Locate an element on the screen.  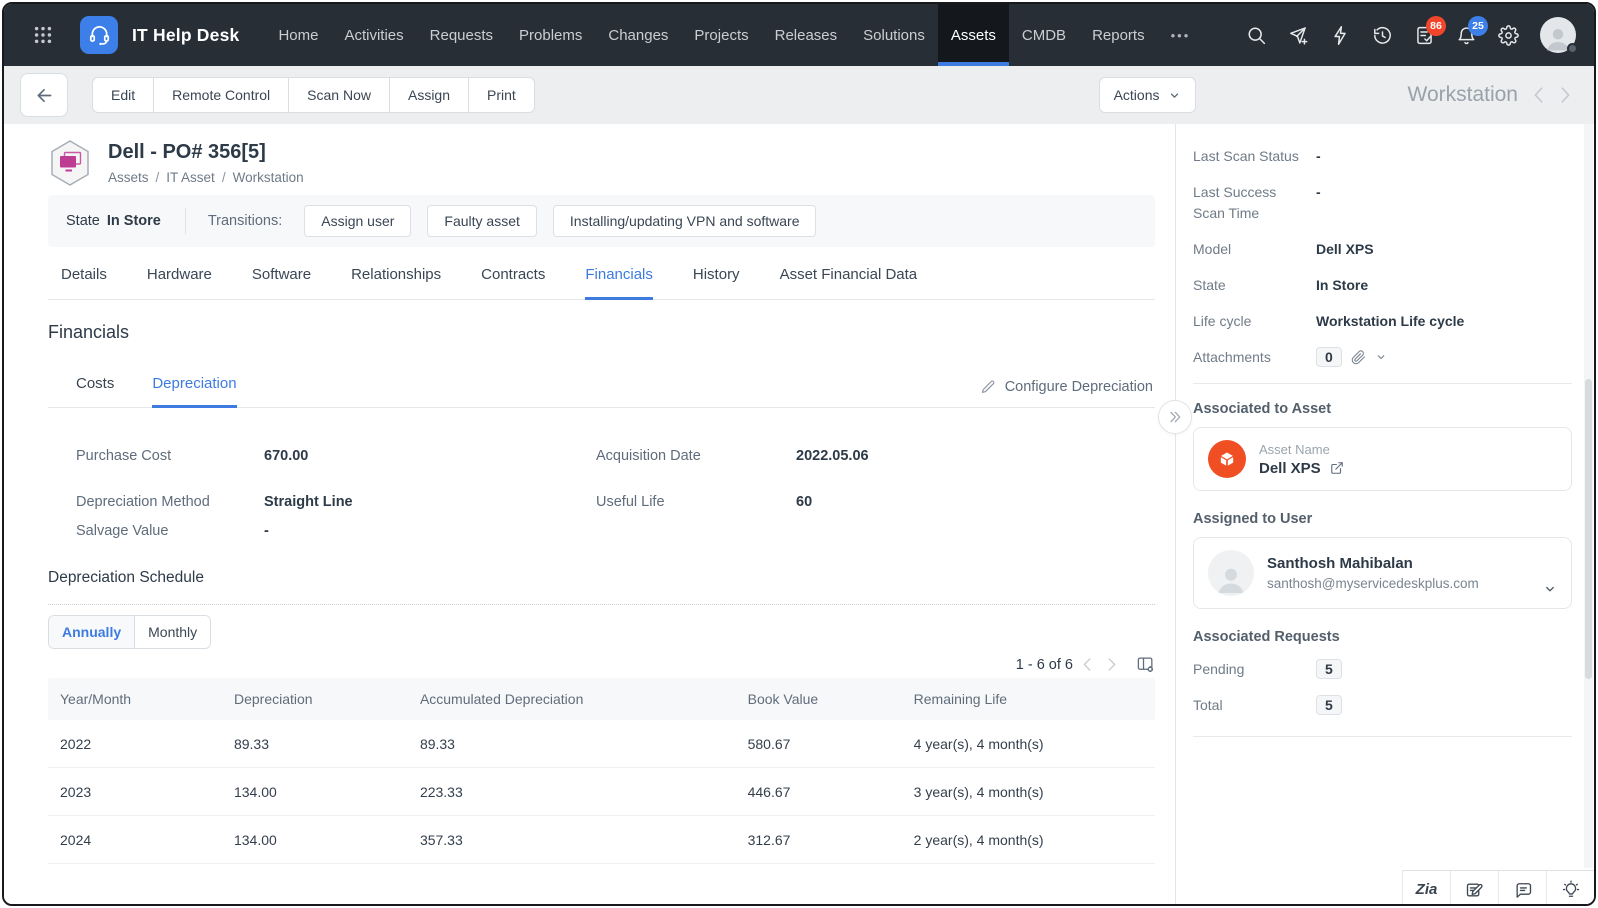
pending-count-badge: 5 is located at coordinates (1329, 669).